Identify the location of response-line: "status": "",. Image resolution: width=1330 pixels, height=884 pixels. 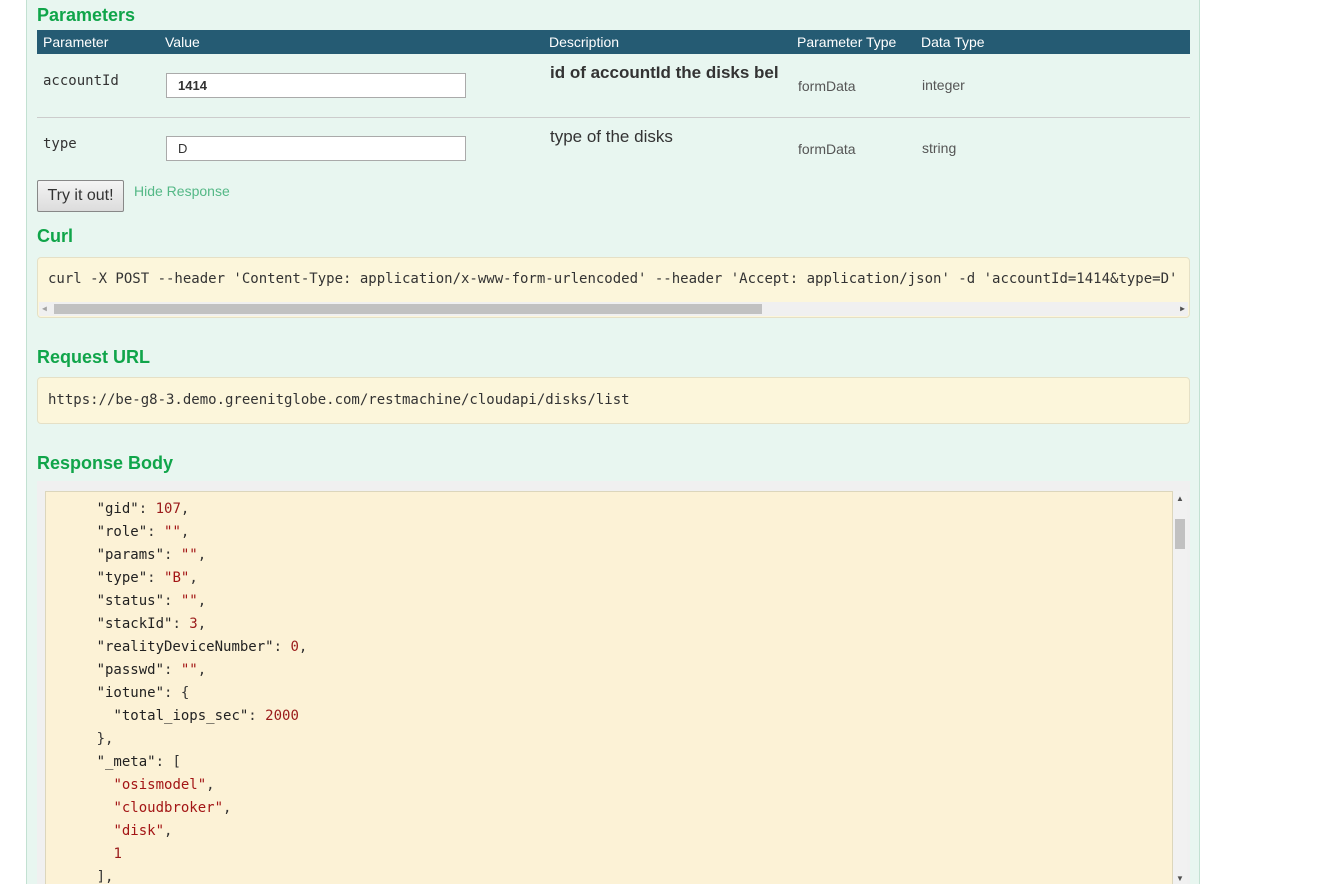
(151, 601).